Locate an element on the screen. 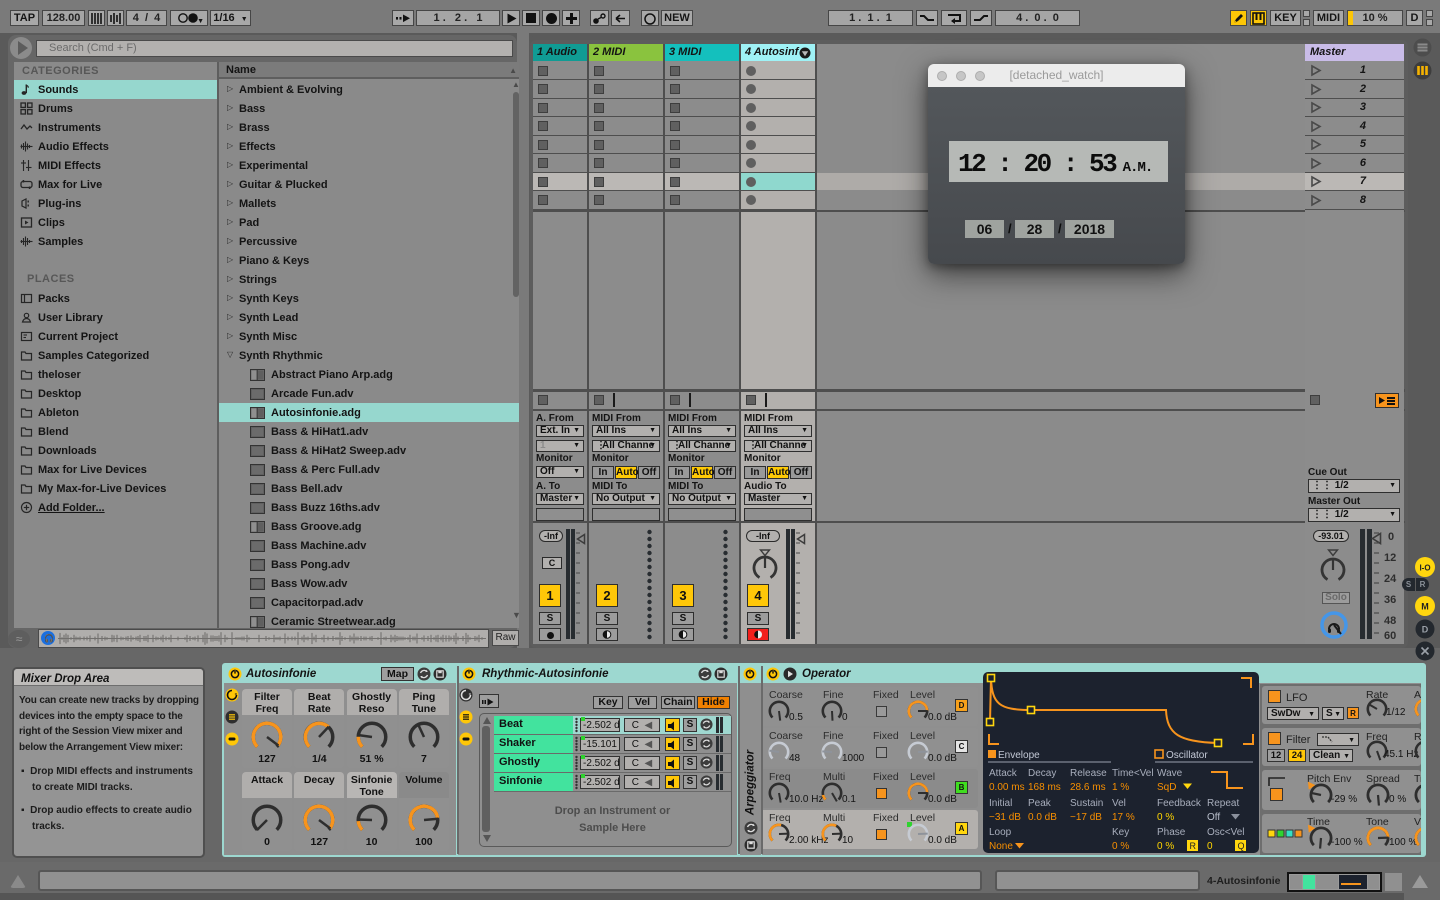 The image size is (1440, 900). svg-text: Q is located at coordinates (1241, 846).